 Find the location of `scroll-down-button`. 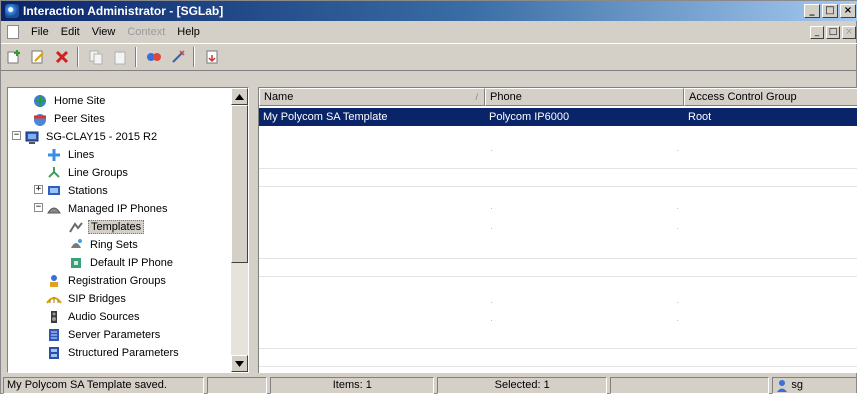

scroll-down-button is located at coordinates (239, 363).